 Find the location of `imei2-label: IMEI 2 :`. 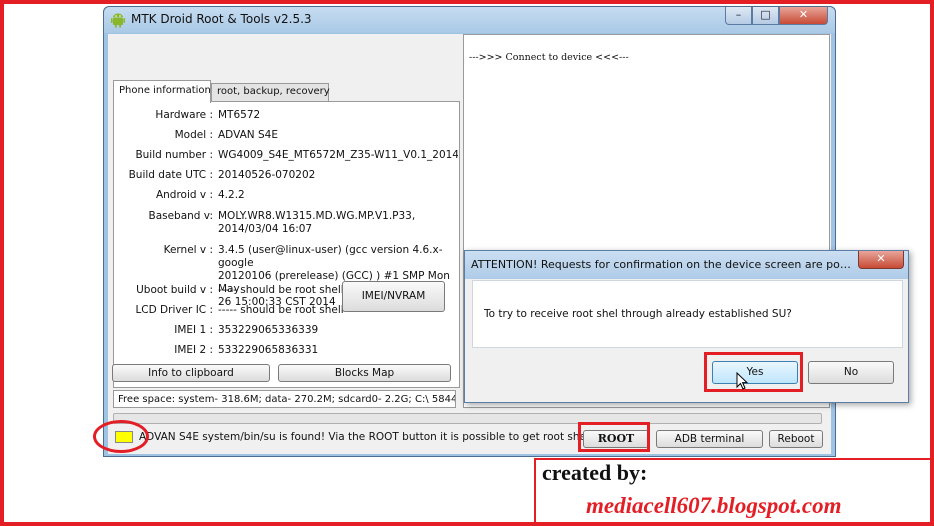

imei2-label: IMEI 2 : is located at coordinates (193, 350).